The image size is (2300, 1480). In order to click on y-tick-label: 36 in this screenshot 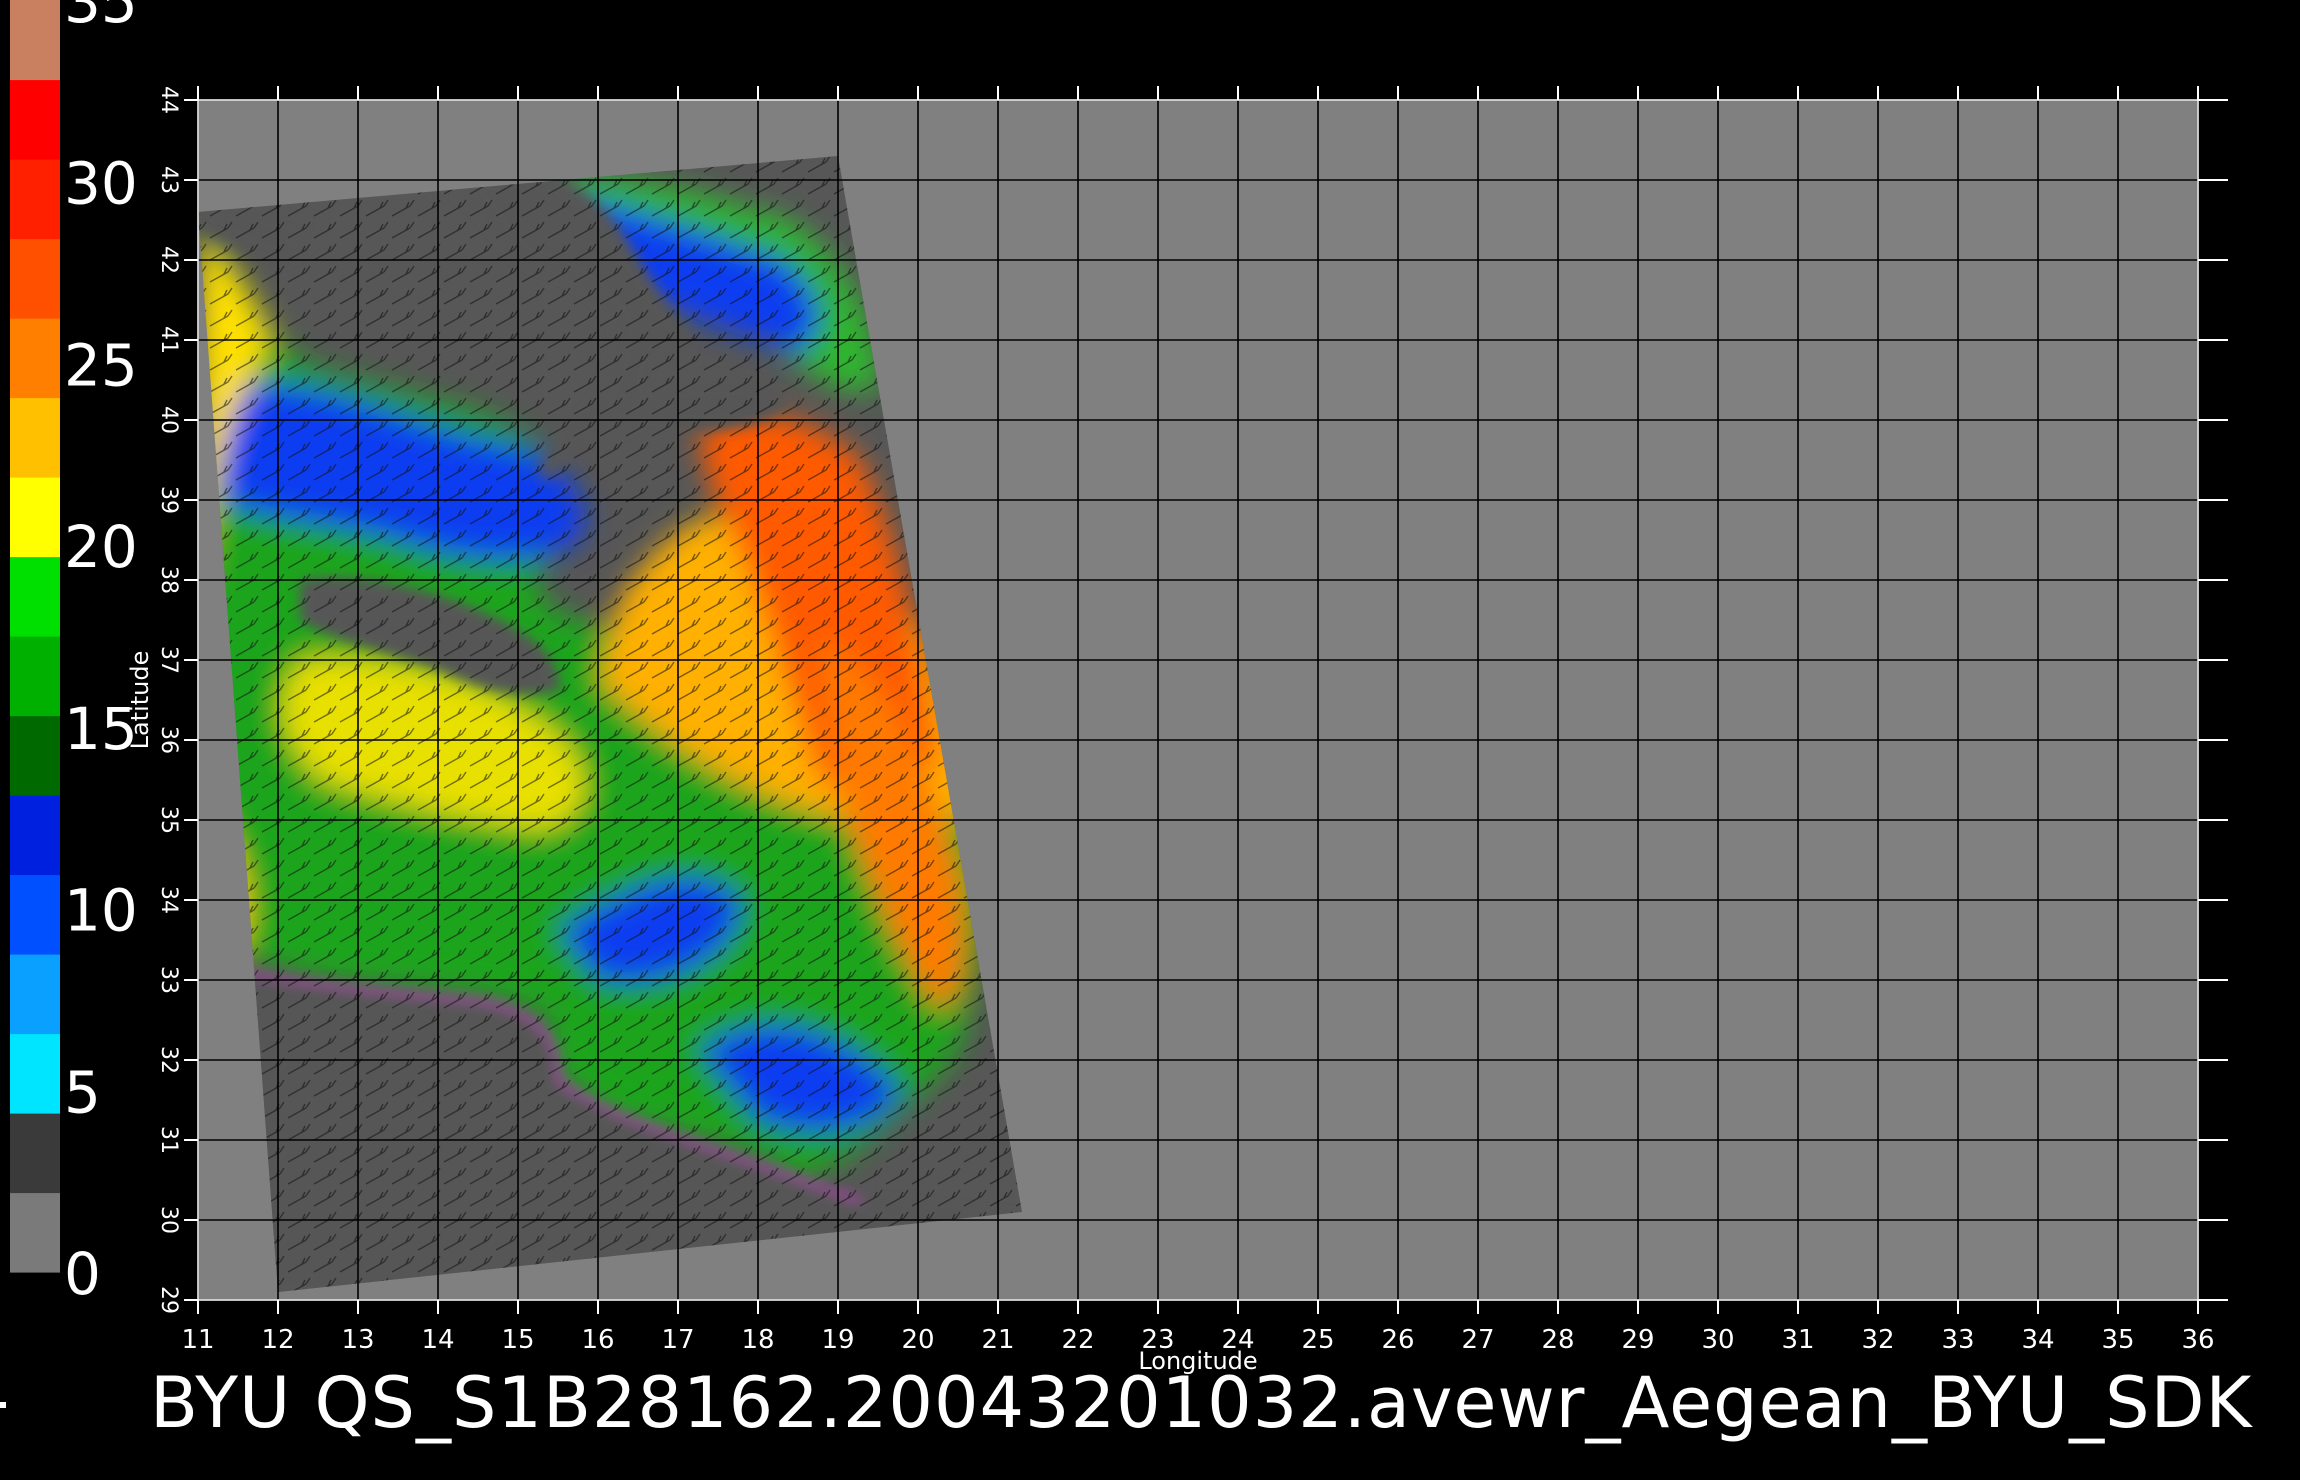, I will do `click(168, 740)`.